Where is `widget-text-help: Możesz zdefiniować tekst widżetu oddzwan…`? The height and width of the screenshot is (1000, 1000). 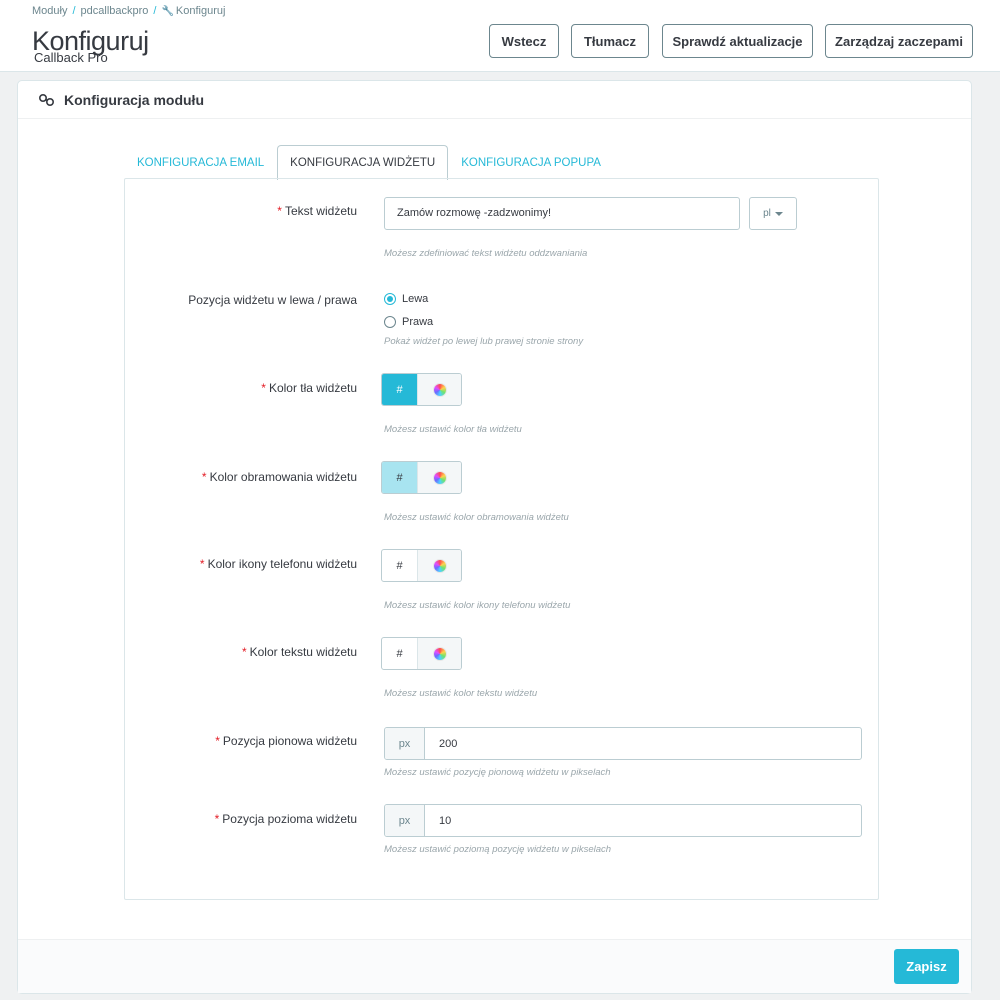
widget-text-help: Możesz zdefiniować tekst widżetu oddzwan… is located at coordinates (486, 253).